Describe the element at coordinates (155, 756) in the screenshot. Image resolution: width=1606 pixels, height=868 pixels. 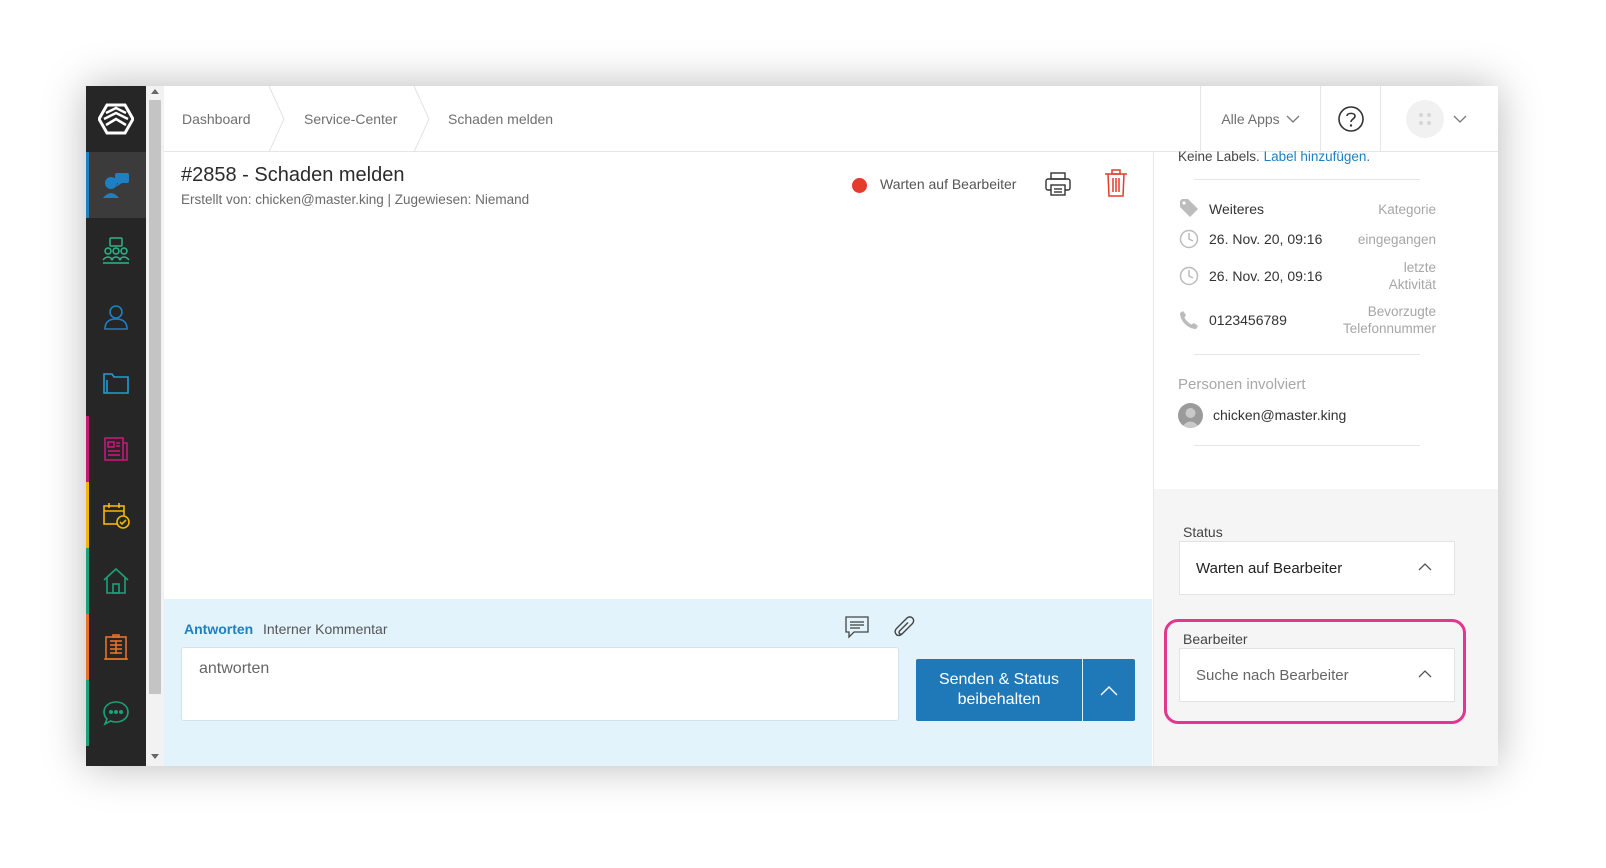
I see `scroll-down-arrow-icon` at that location.